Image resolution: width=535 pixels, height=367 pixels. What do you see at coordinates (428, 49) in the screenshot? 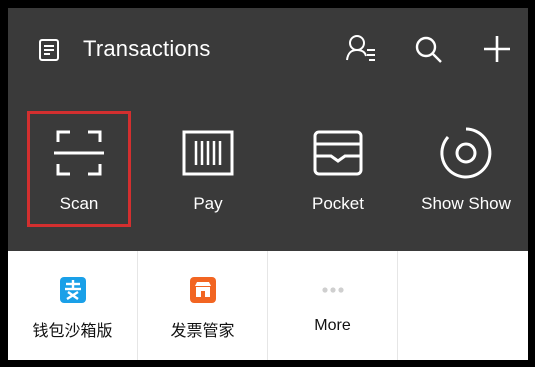
I see `search-icon` at bounding box center [428, 49].